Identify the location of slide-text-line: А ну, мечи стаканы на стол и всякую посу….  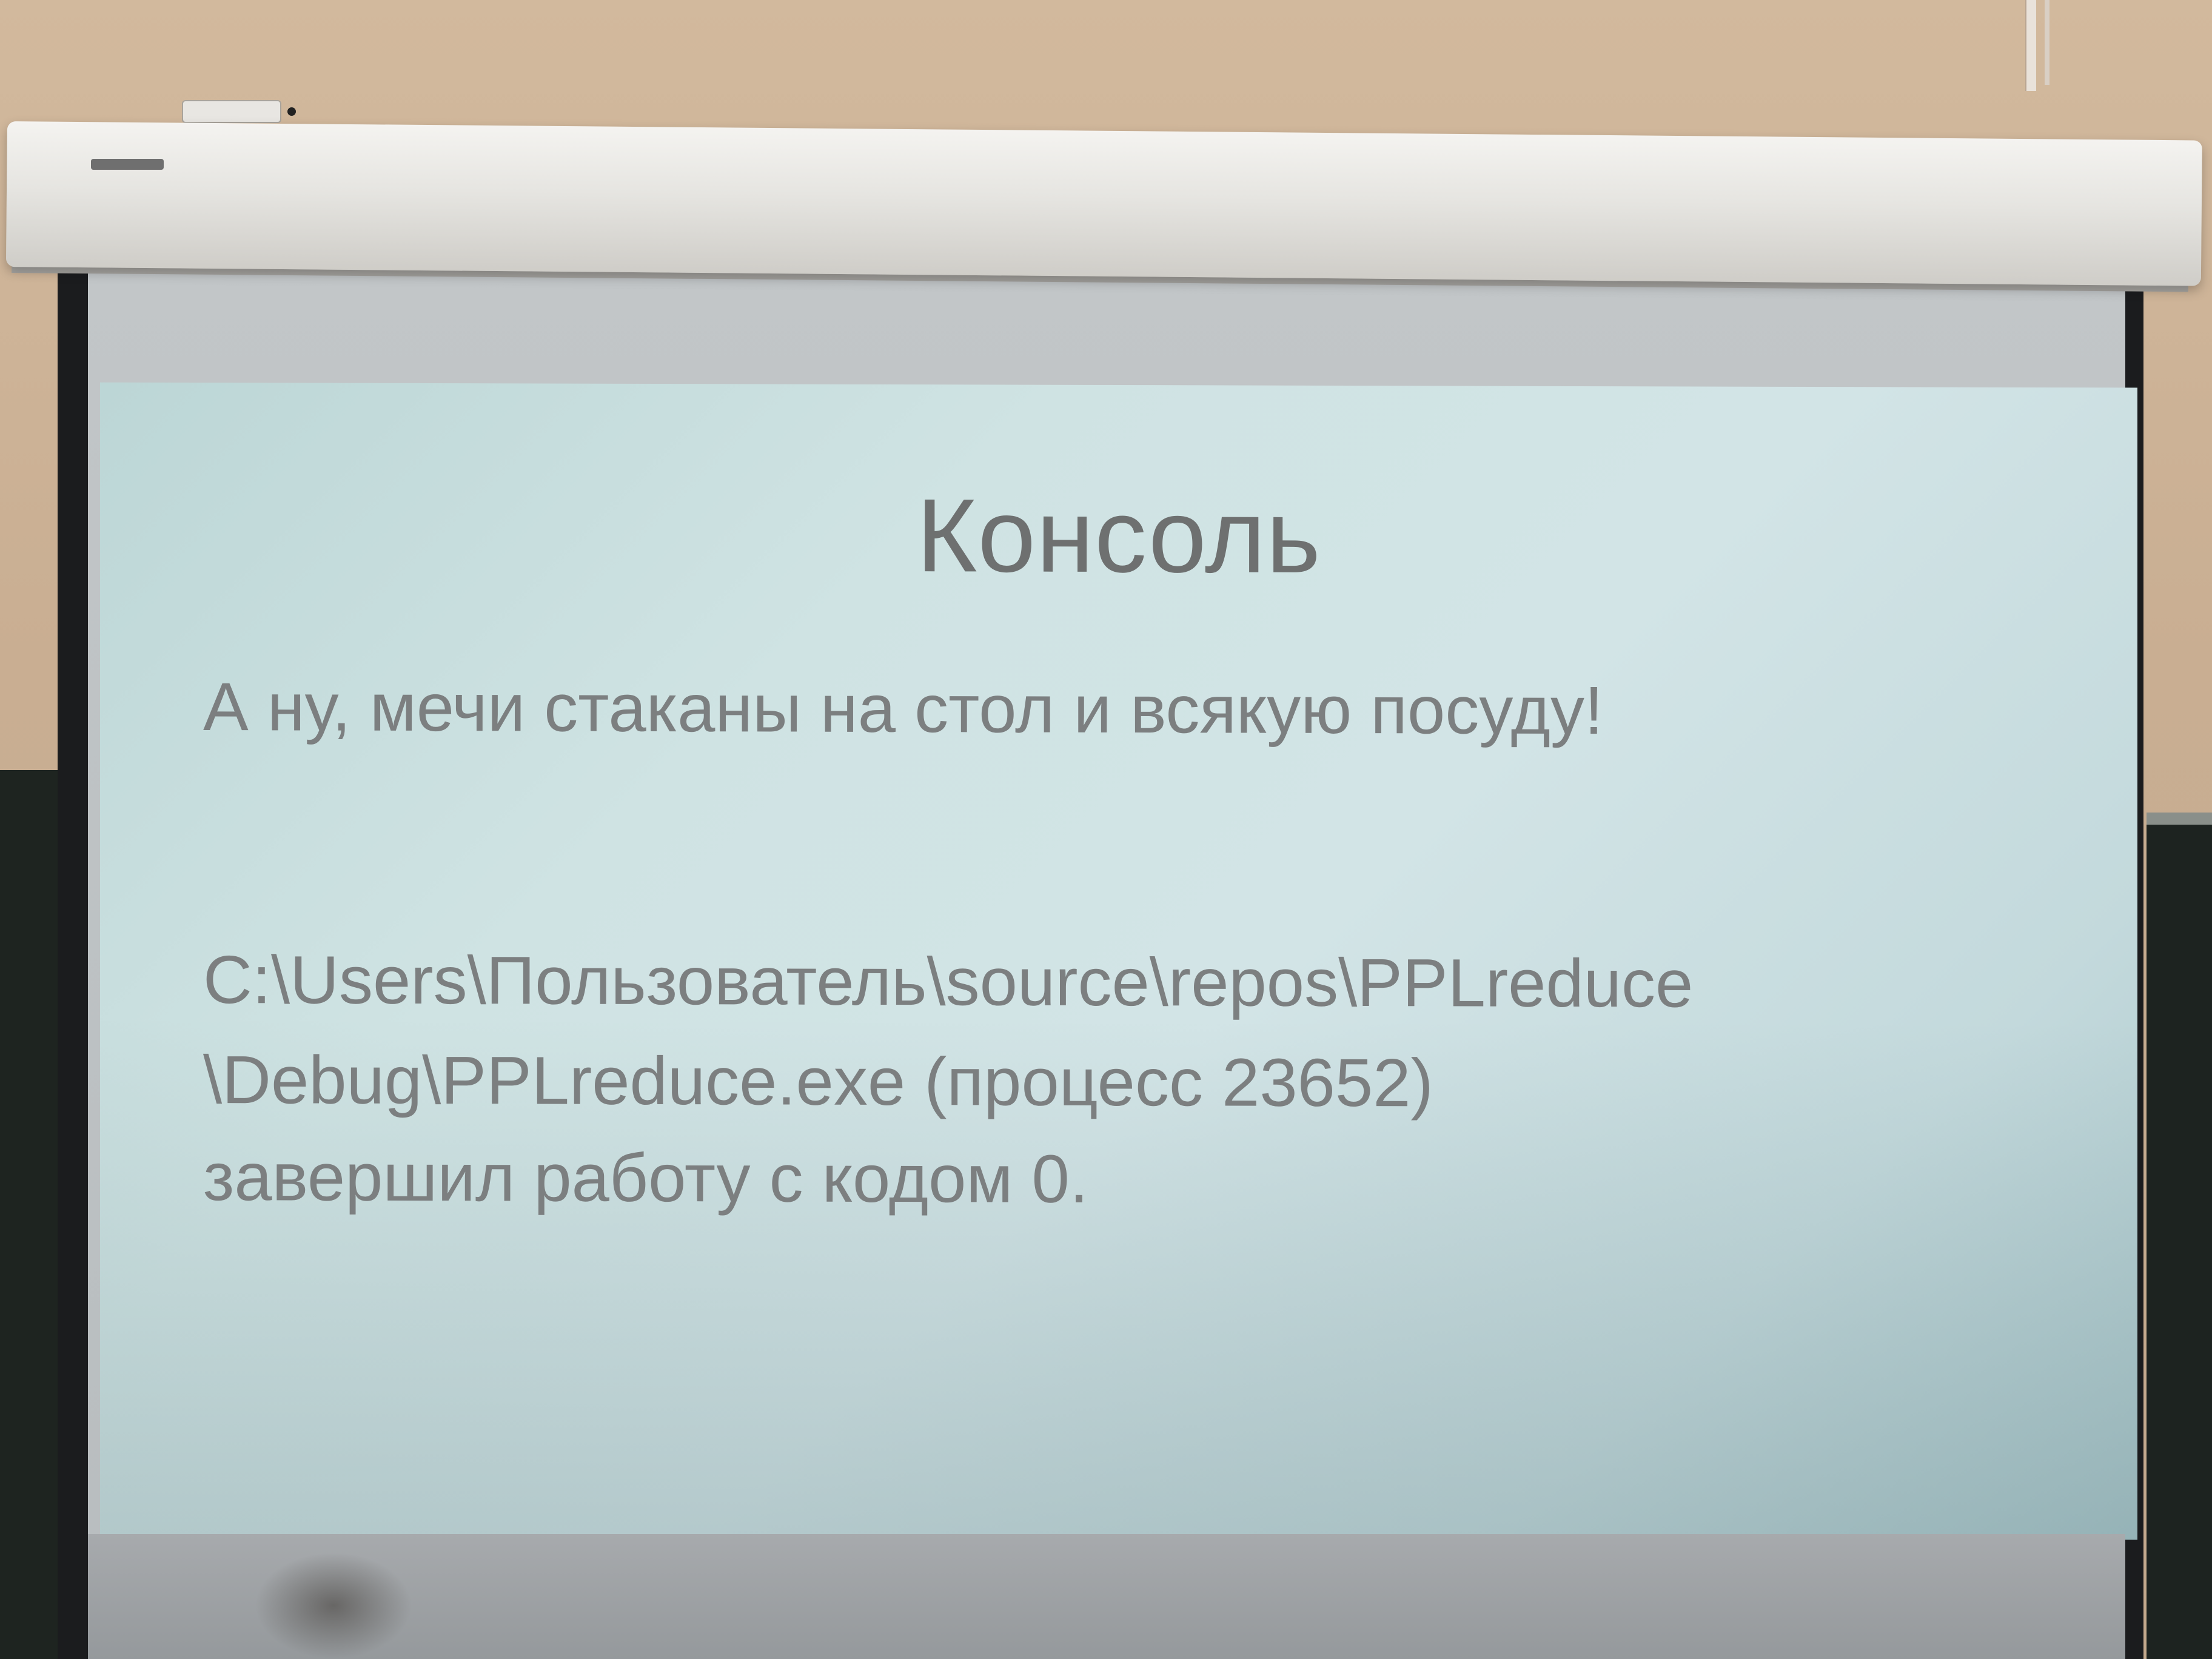
(903, 709).